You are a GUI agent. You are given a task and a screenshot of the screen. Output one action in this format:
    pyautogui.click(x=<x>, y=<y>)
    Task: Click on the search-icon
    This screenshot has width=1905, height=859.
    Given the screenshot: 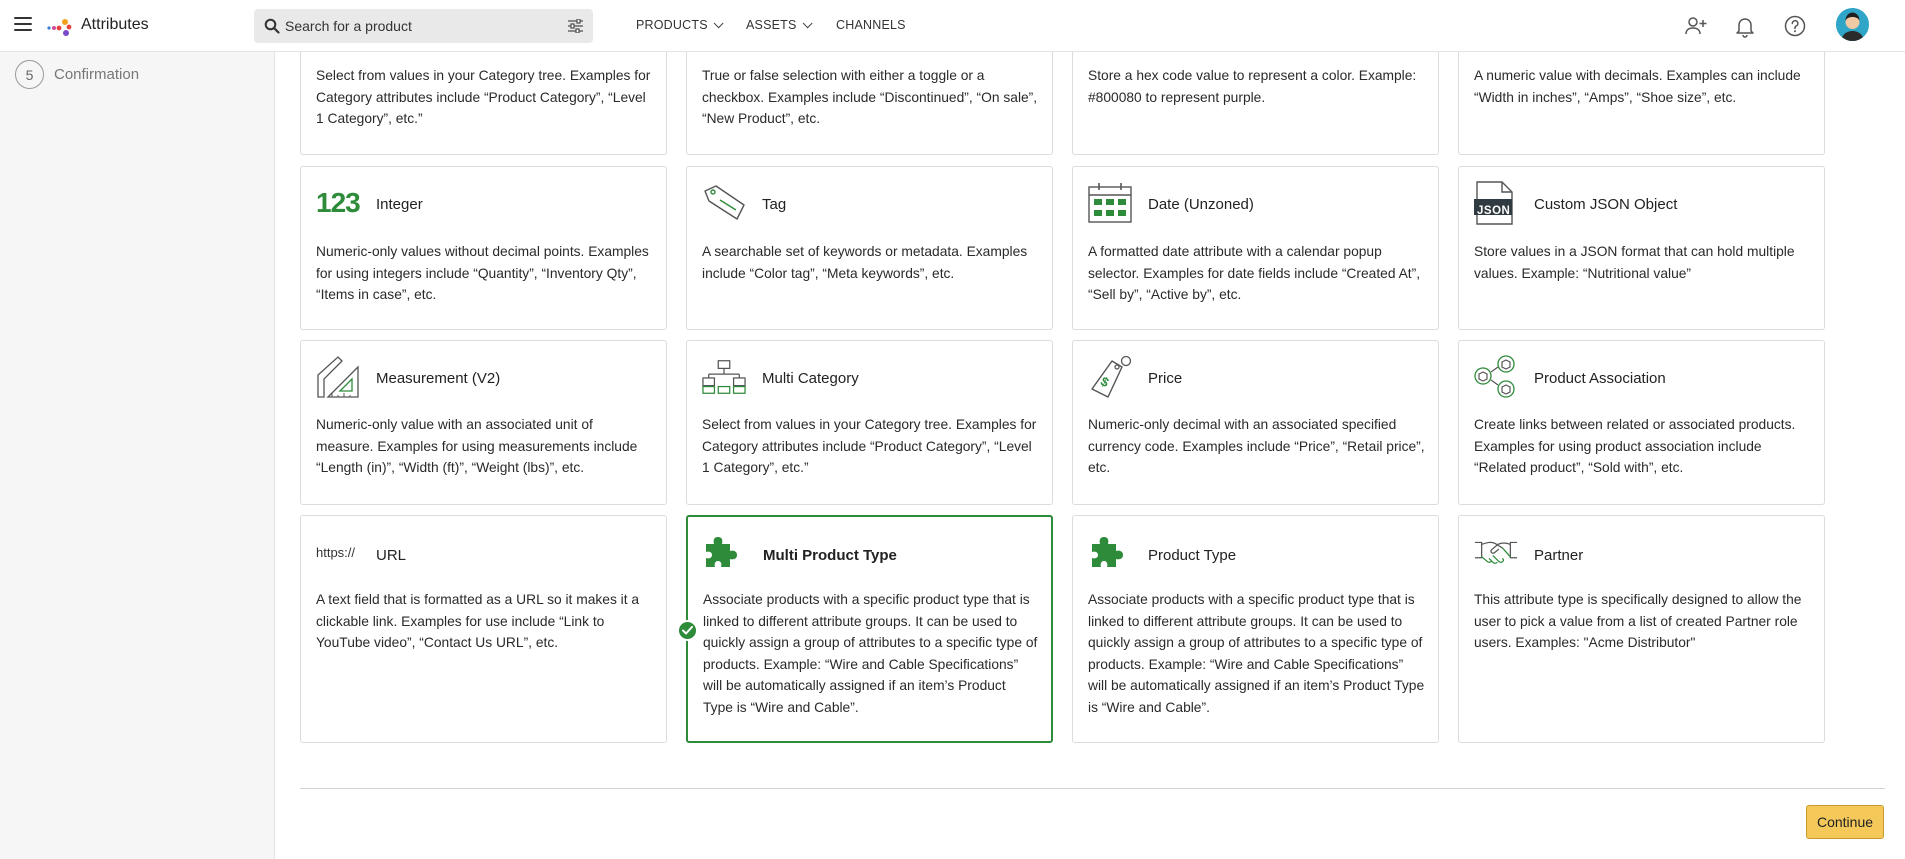 What is the action you would take?
    pyautogui.click(x=272, y=26)
    